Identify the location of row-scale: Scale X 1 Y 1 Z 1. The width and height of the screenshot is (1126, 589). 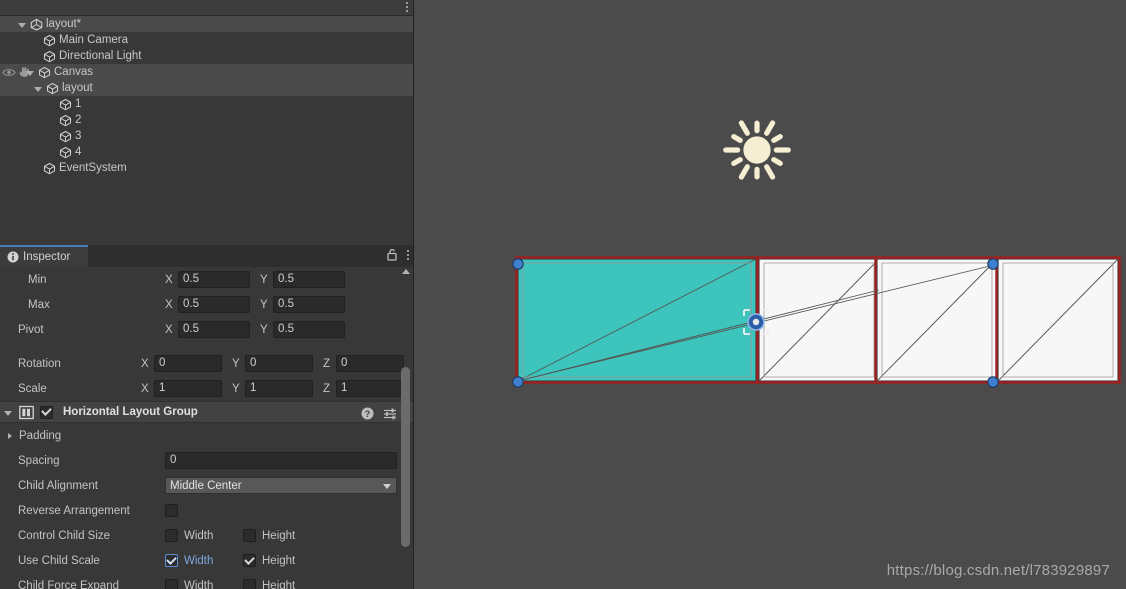
(207, 388).